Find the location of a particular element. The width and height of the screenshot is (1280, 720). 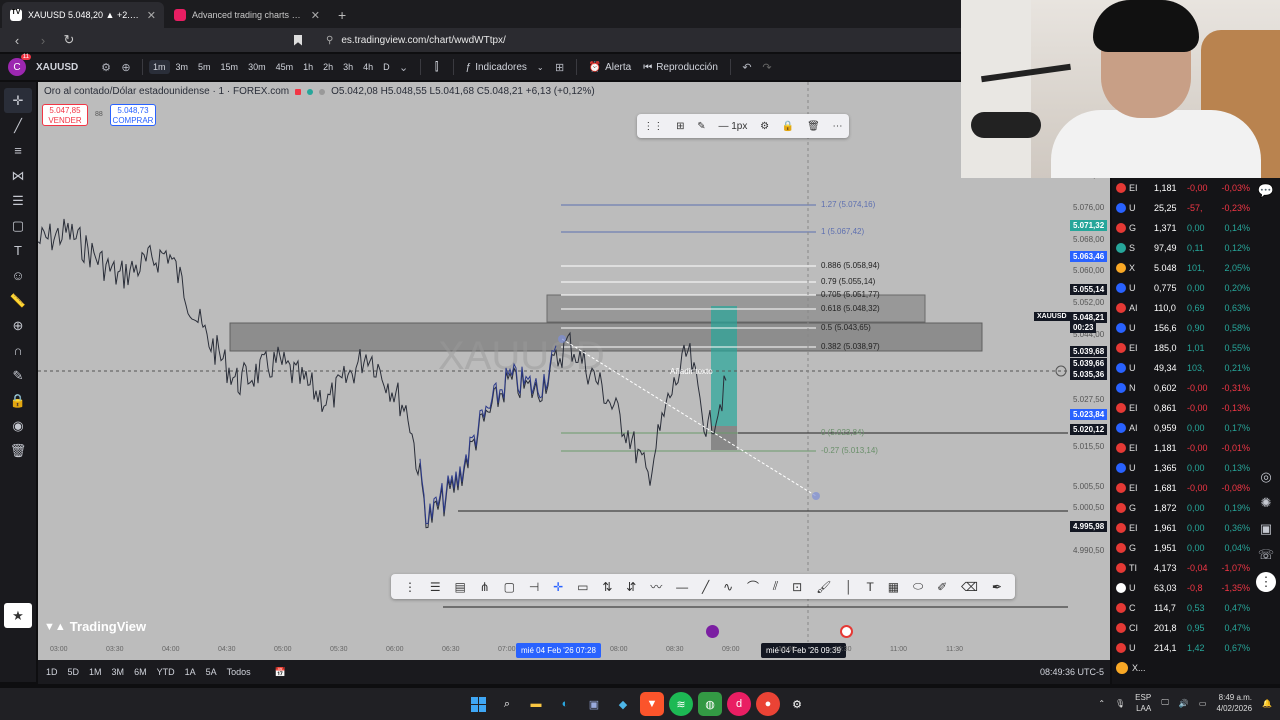

fib-lines is located at coordinates (688, 328).